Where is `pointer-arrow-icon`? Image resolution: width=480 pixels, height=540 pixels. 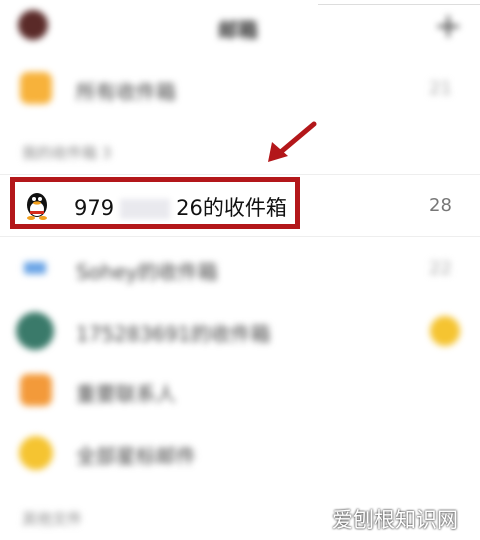
pointer-arrow-icon is located at coordinates (292, 141).